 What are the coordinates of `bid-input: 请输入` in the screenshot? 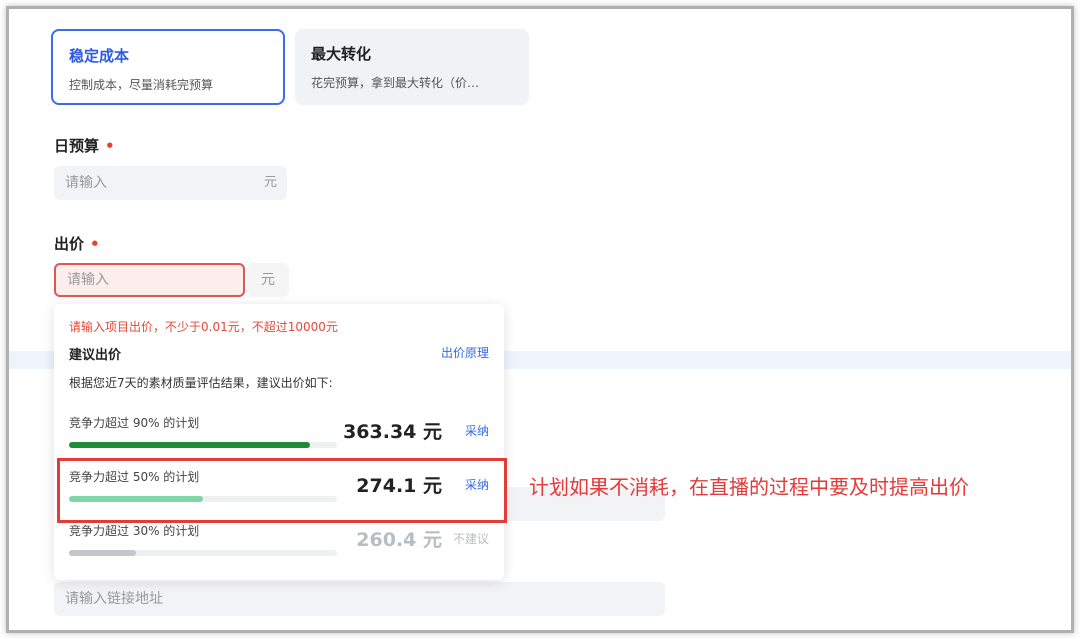 It's located at (149, 280).